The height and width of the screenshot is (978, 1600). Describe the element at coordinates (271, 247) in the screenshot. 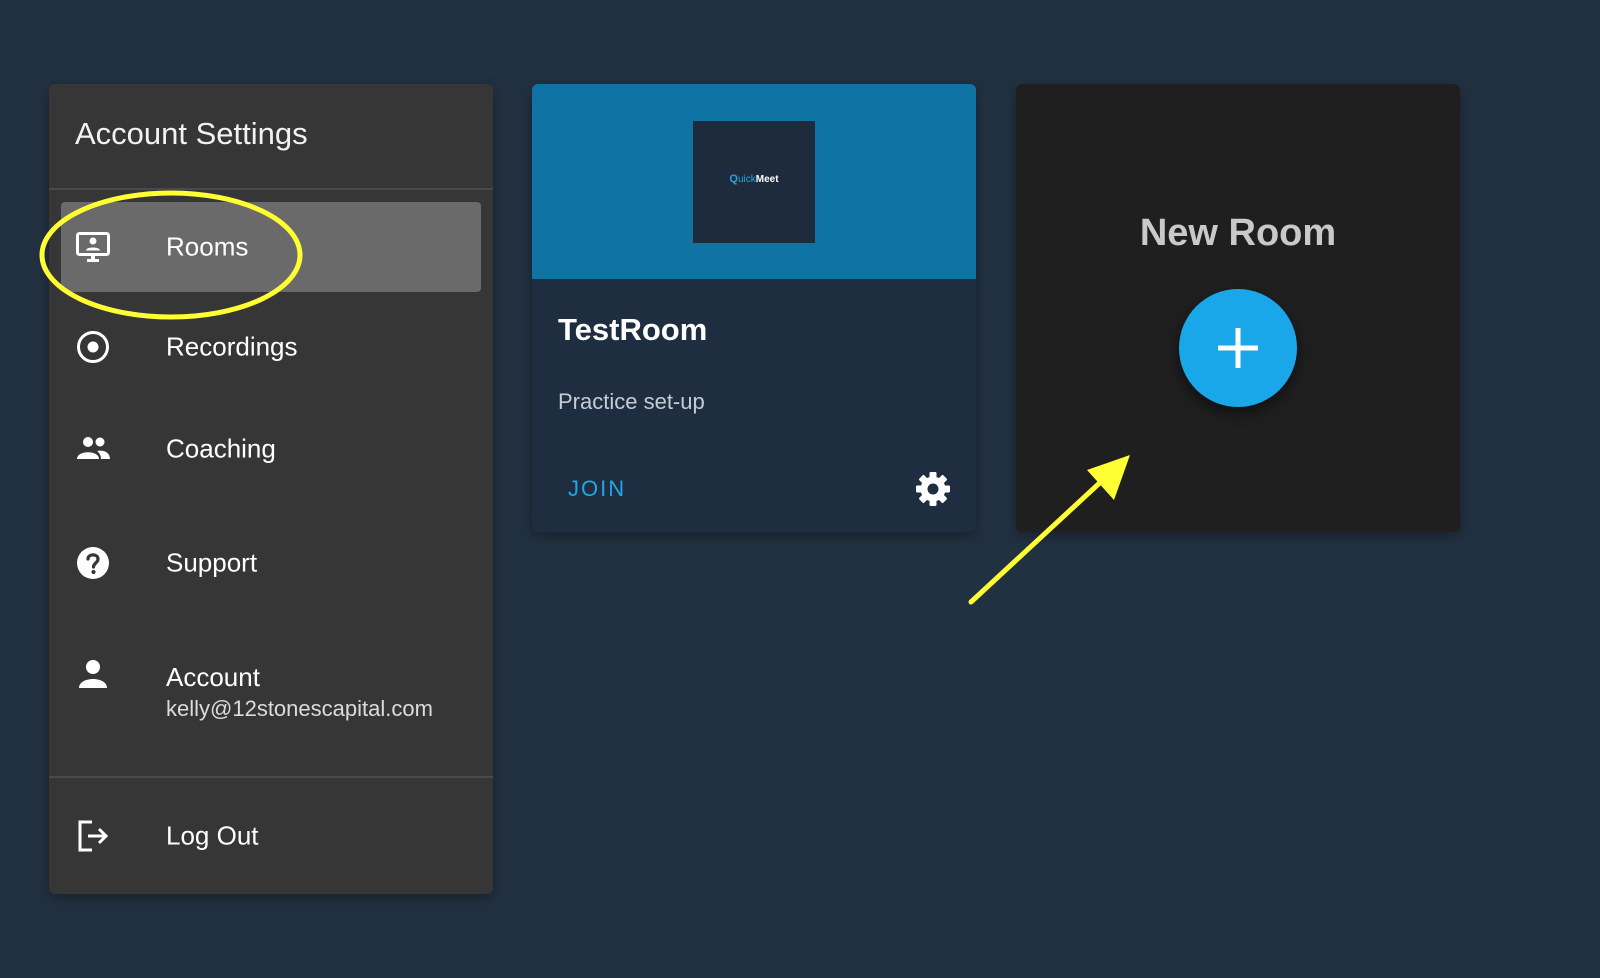

I see `sidebar-item-rooms: Rooms` at that location.